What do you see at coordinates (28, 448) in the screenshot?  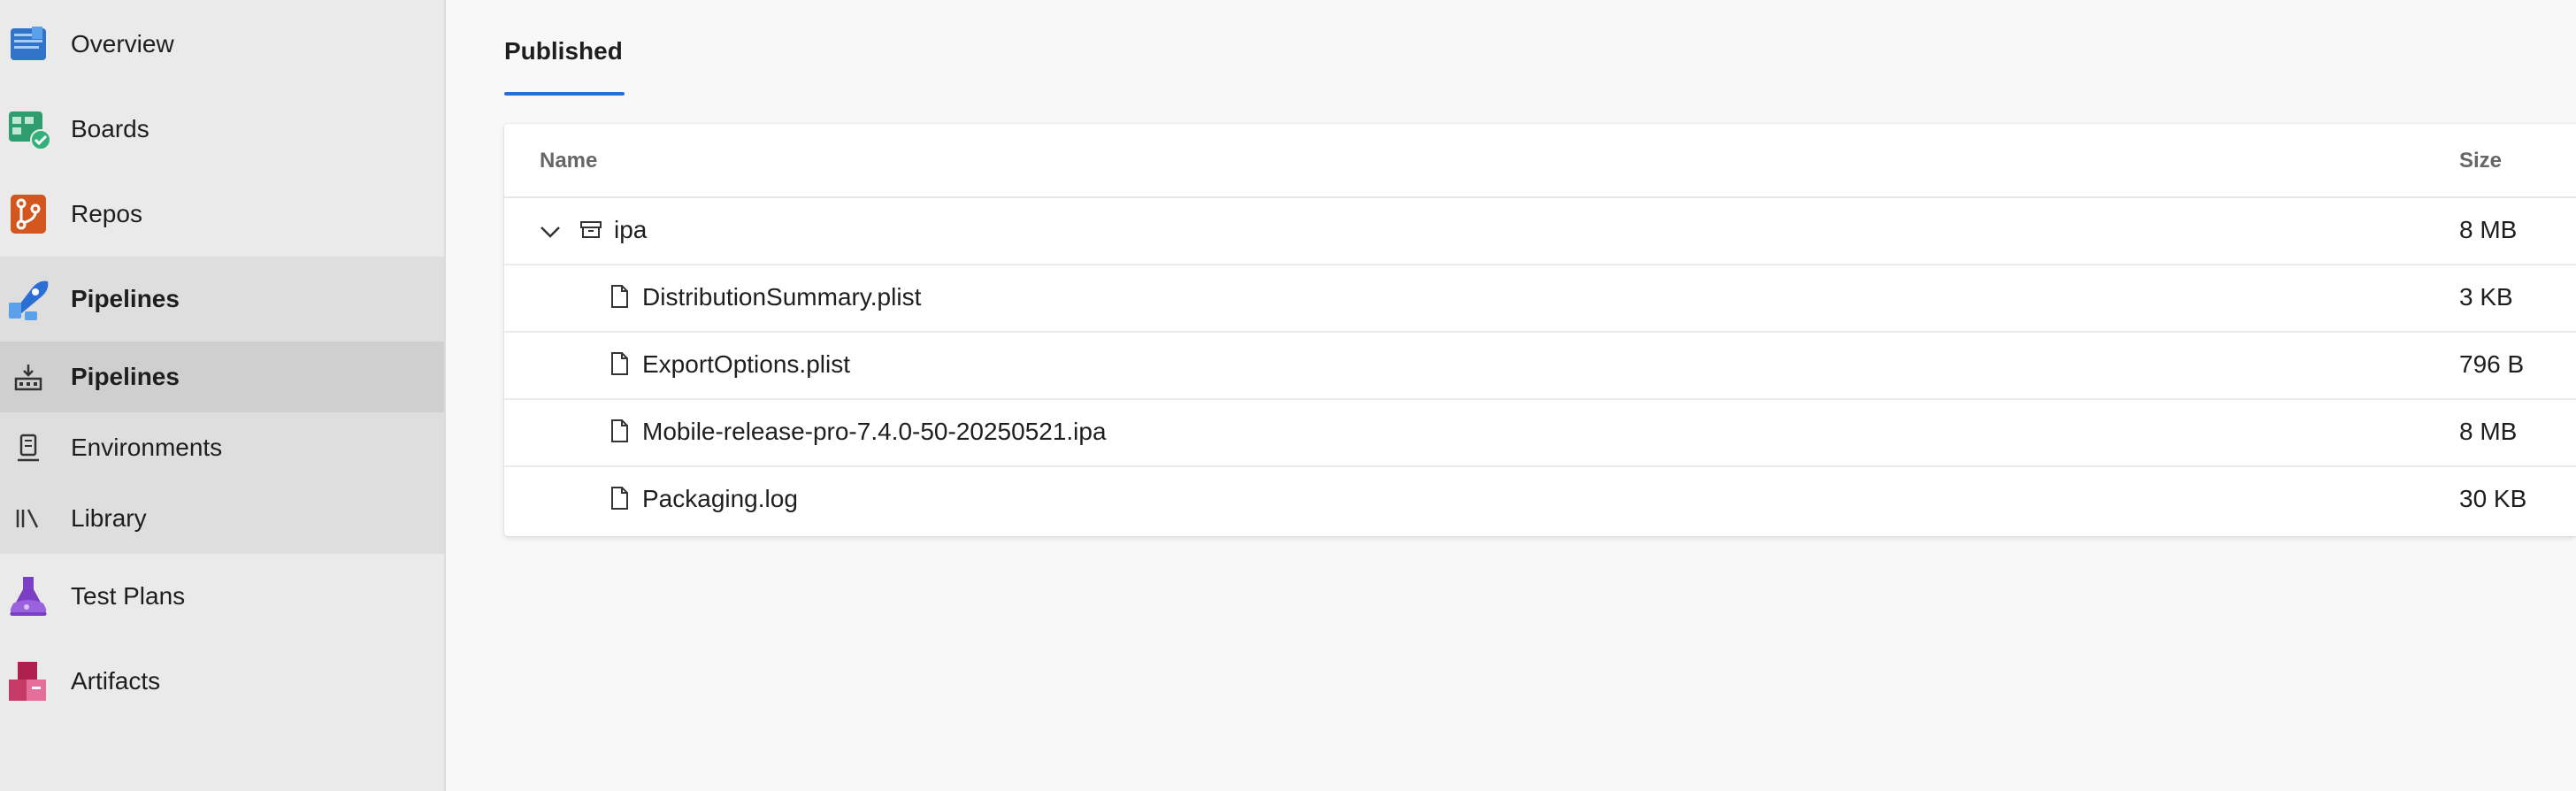 I see `environments-icon` at bounding box center [28, 448].